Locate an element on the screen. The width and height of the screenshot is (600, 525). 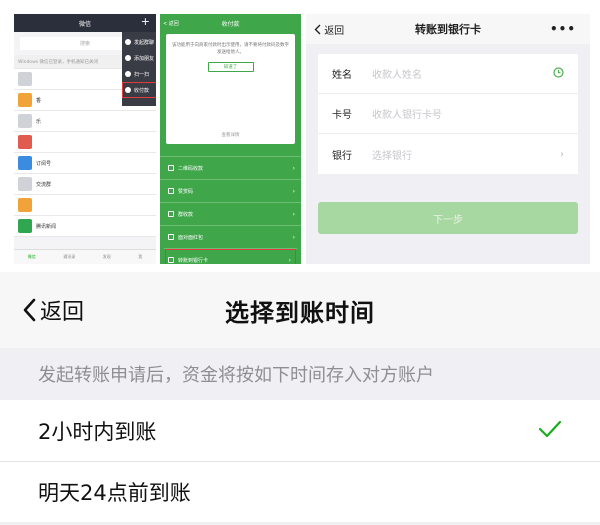
transfer-header: 返回 转账到银行卡 ••• is located at coordinates (448, 29).